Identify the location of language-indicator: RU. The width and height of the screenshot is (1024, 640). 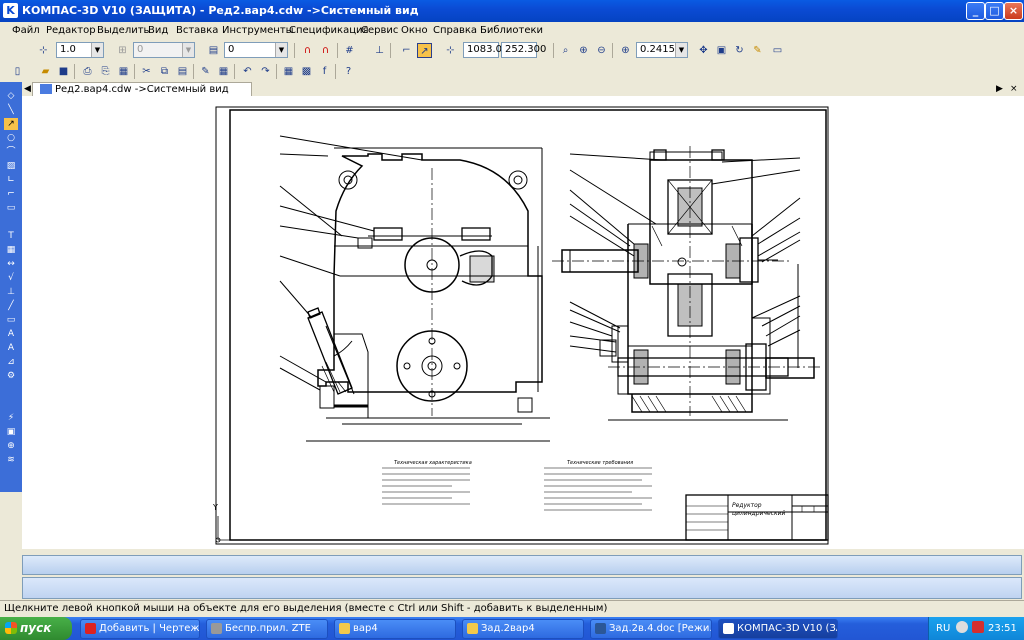
(943, 628).